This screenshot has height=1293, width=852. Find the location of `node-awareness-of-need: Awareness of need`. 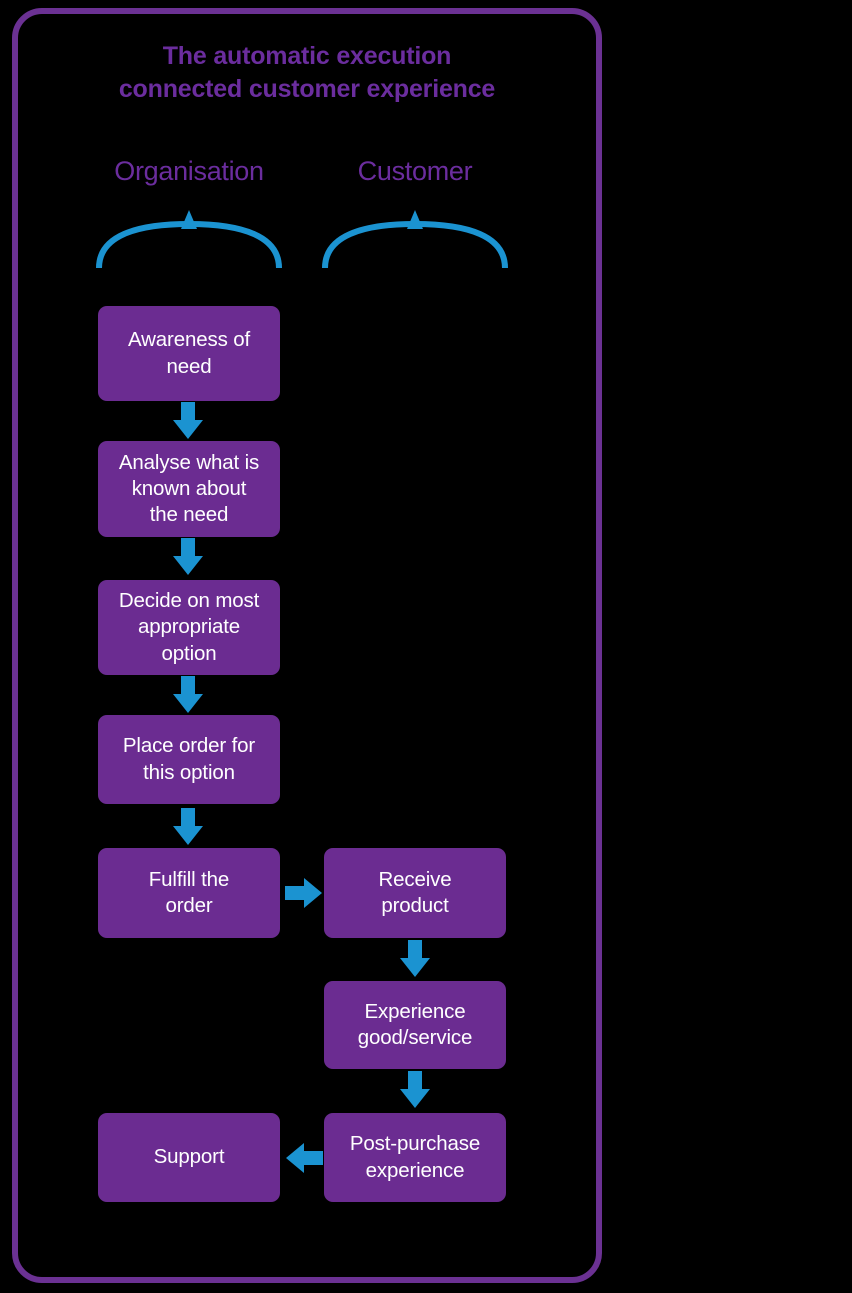

node-awareness-of-need: Awareness of need is located at coordinates (189, 353).